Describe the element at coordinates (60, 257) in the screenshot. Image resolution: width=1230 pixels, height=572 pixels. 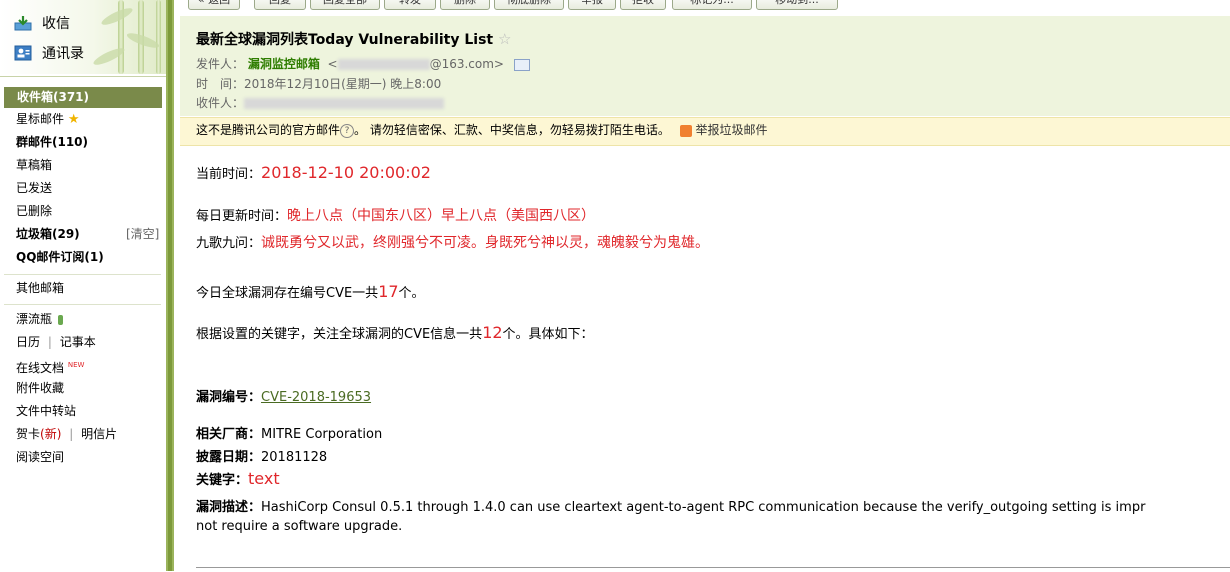
I see `folder-qq-subscription: QQ邮件订阅(1)` at that location.